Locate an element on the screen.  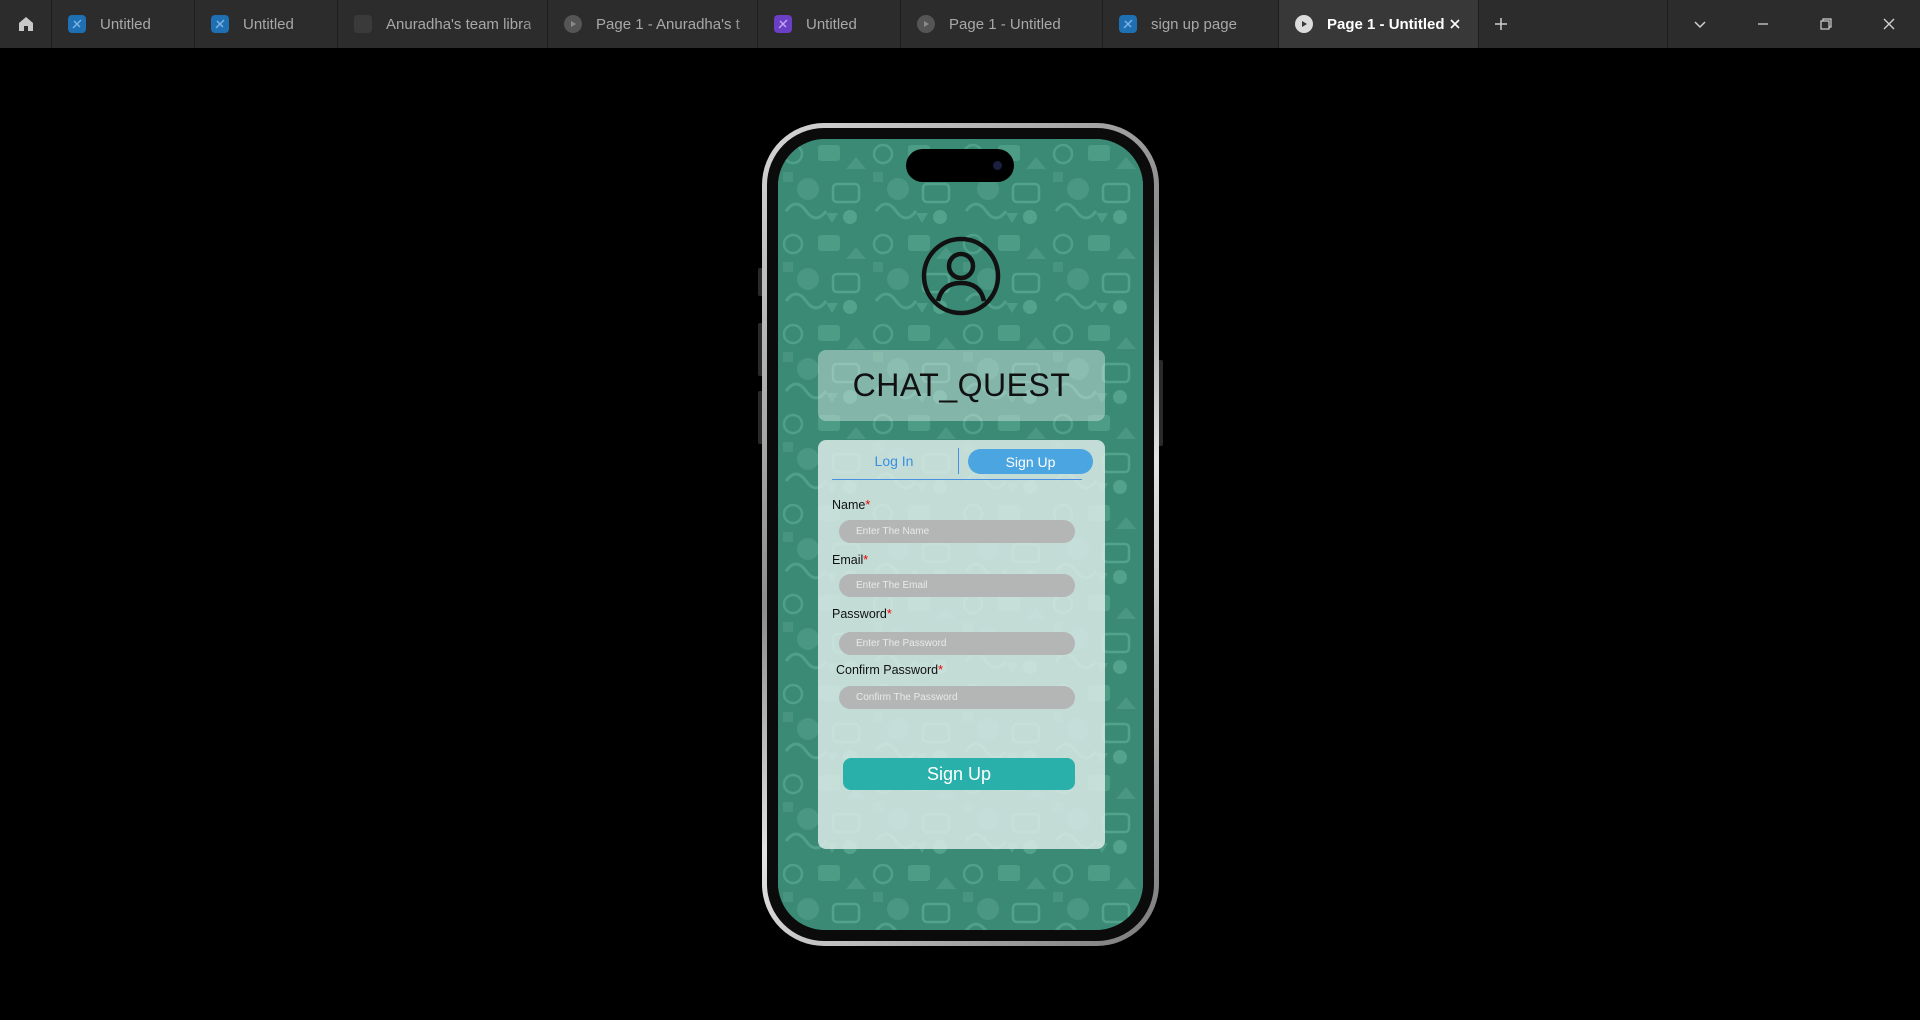
confirm-password-label-text: Confirm Password is located at coordinates (887, 670).